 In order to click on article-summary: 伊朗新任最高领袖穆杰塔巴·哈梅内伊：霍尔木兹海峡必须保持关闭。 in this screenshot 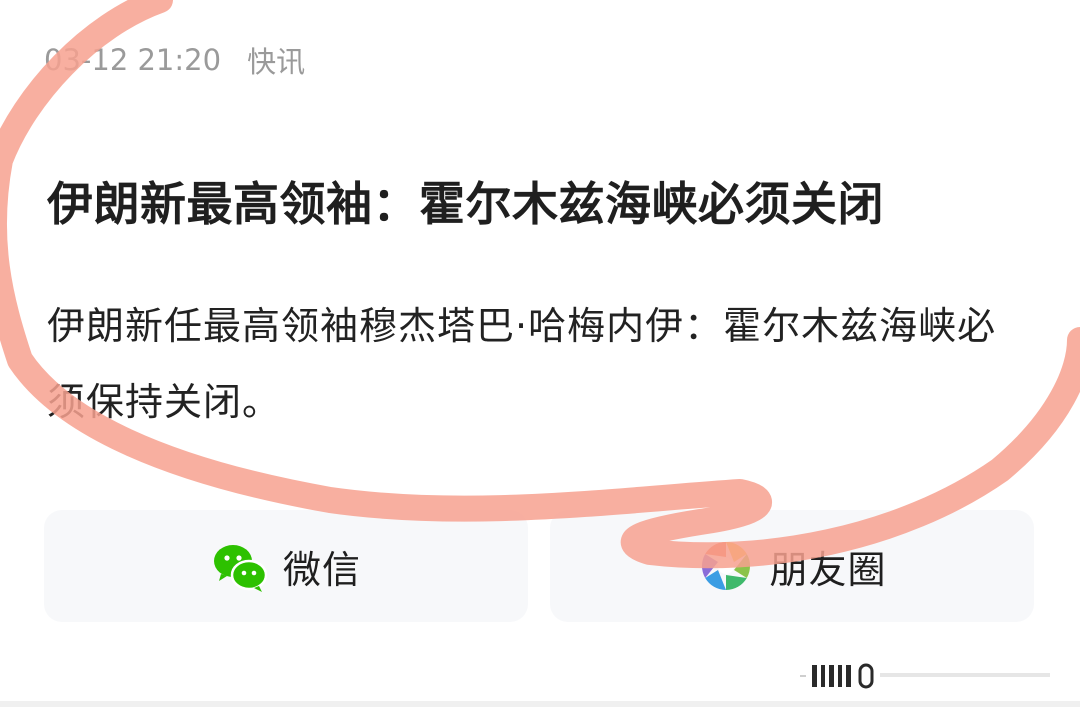, I will do `click(522, 364)`.